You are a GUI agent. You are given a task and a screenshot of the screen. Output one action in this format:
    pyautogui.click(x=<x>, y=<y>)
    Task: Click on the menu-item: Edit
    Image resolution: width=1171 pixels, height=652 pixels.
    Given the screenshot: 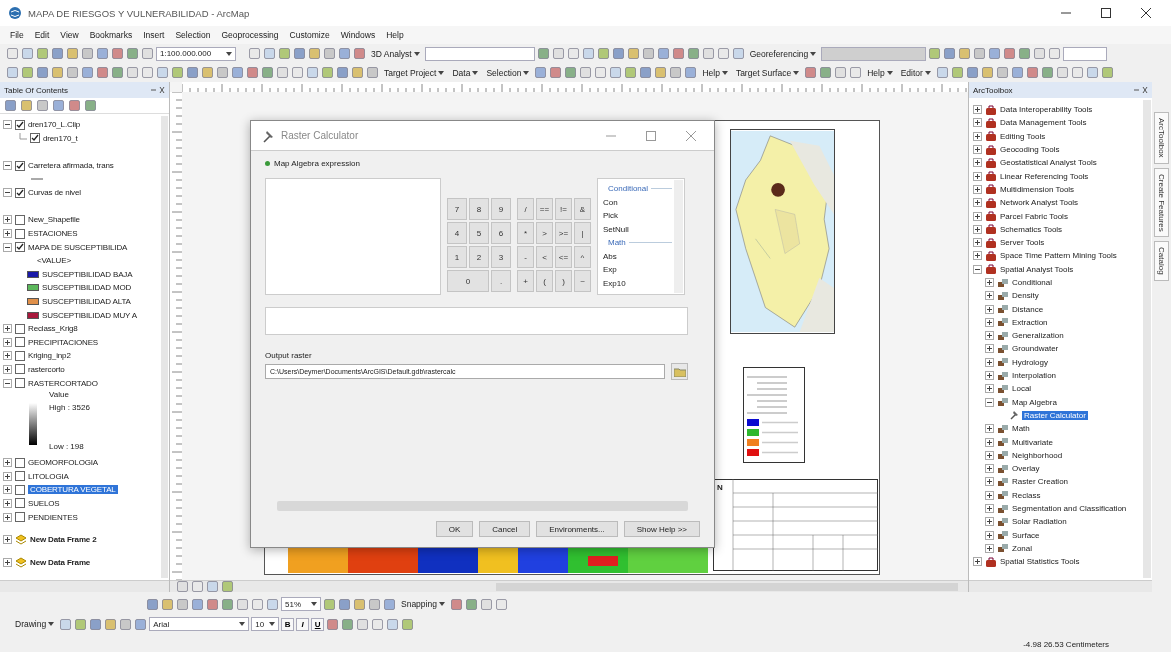 What is the action you would take?
    pyautogui.click(x=42, y=35)
    